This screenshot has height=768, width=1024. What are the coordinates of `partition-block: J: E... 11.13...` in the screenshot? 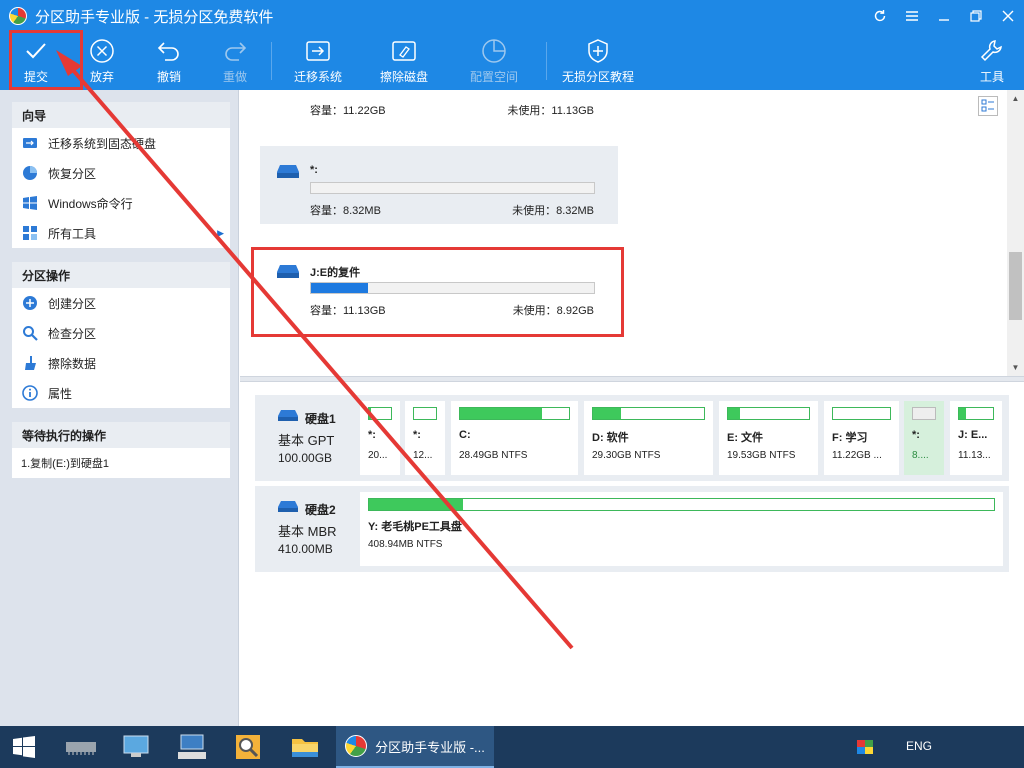 It's located at (976, 438).